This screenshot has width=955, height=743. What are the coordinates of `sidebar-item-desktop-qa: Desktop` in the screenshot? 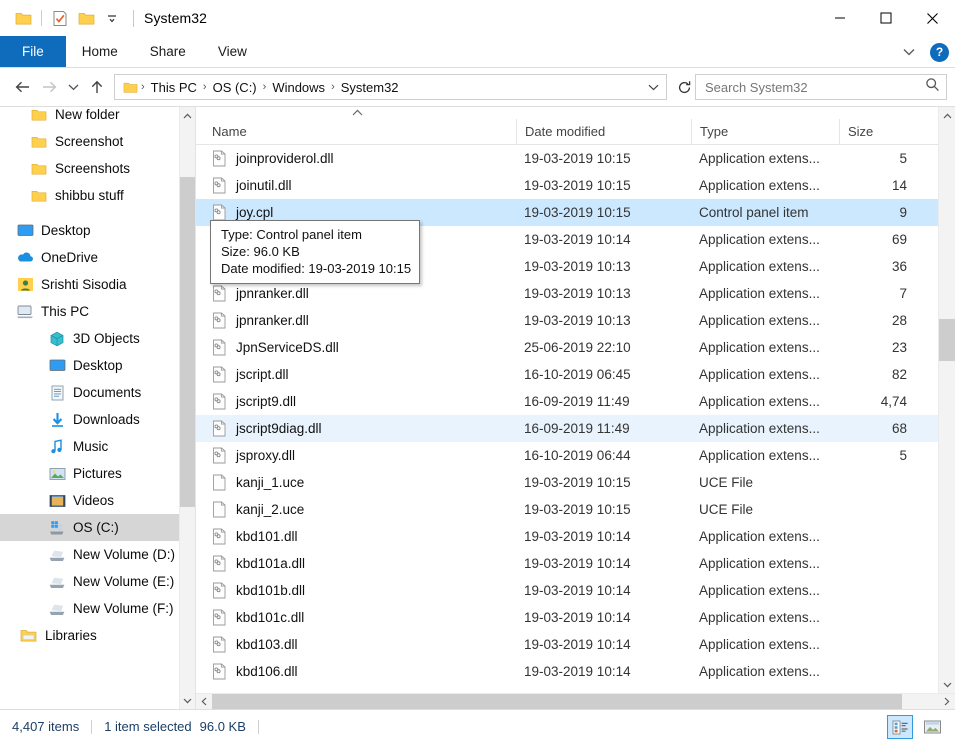 It's located at (89, 230).